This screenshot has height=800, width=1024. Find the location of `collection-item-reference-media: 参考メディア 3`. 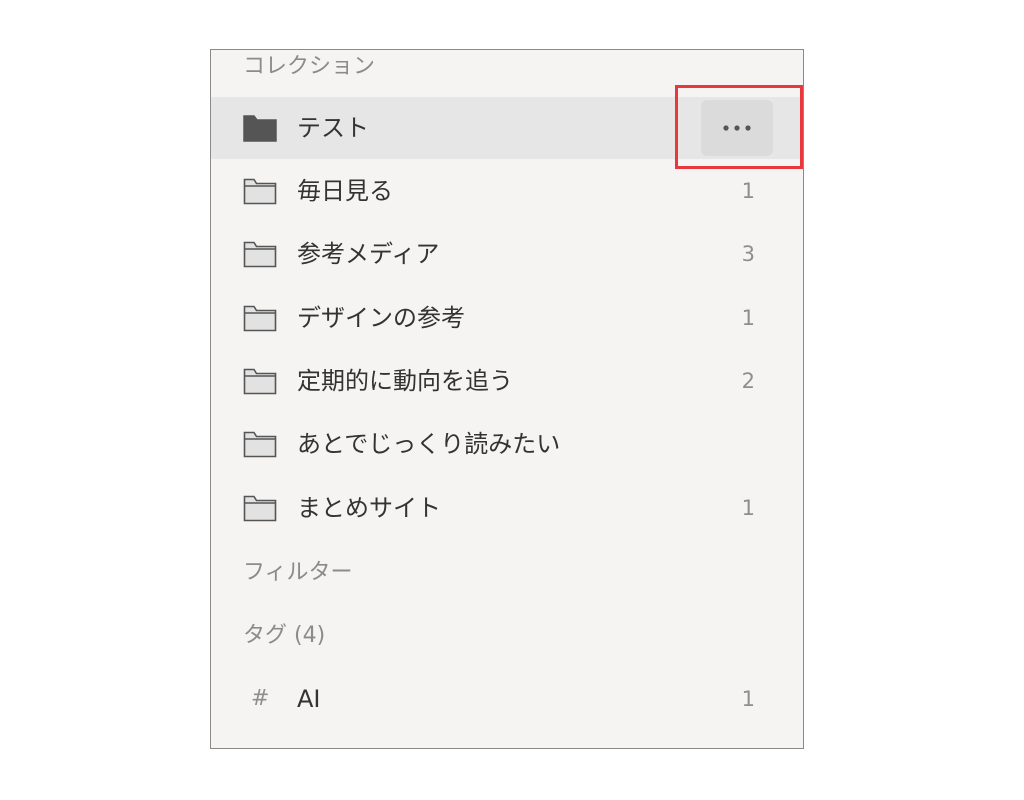

collection-item-reference-media: 参考メディア 3 is located at coordinates (507, 254).